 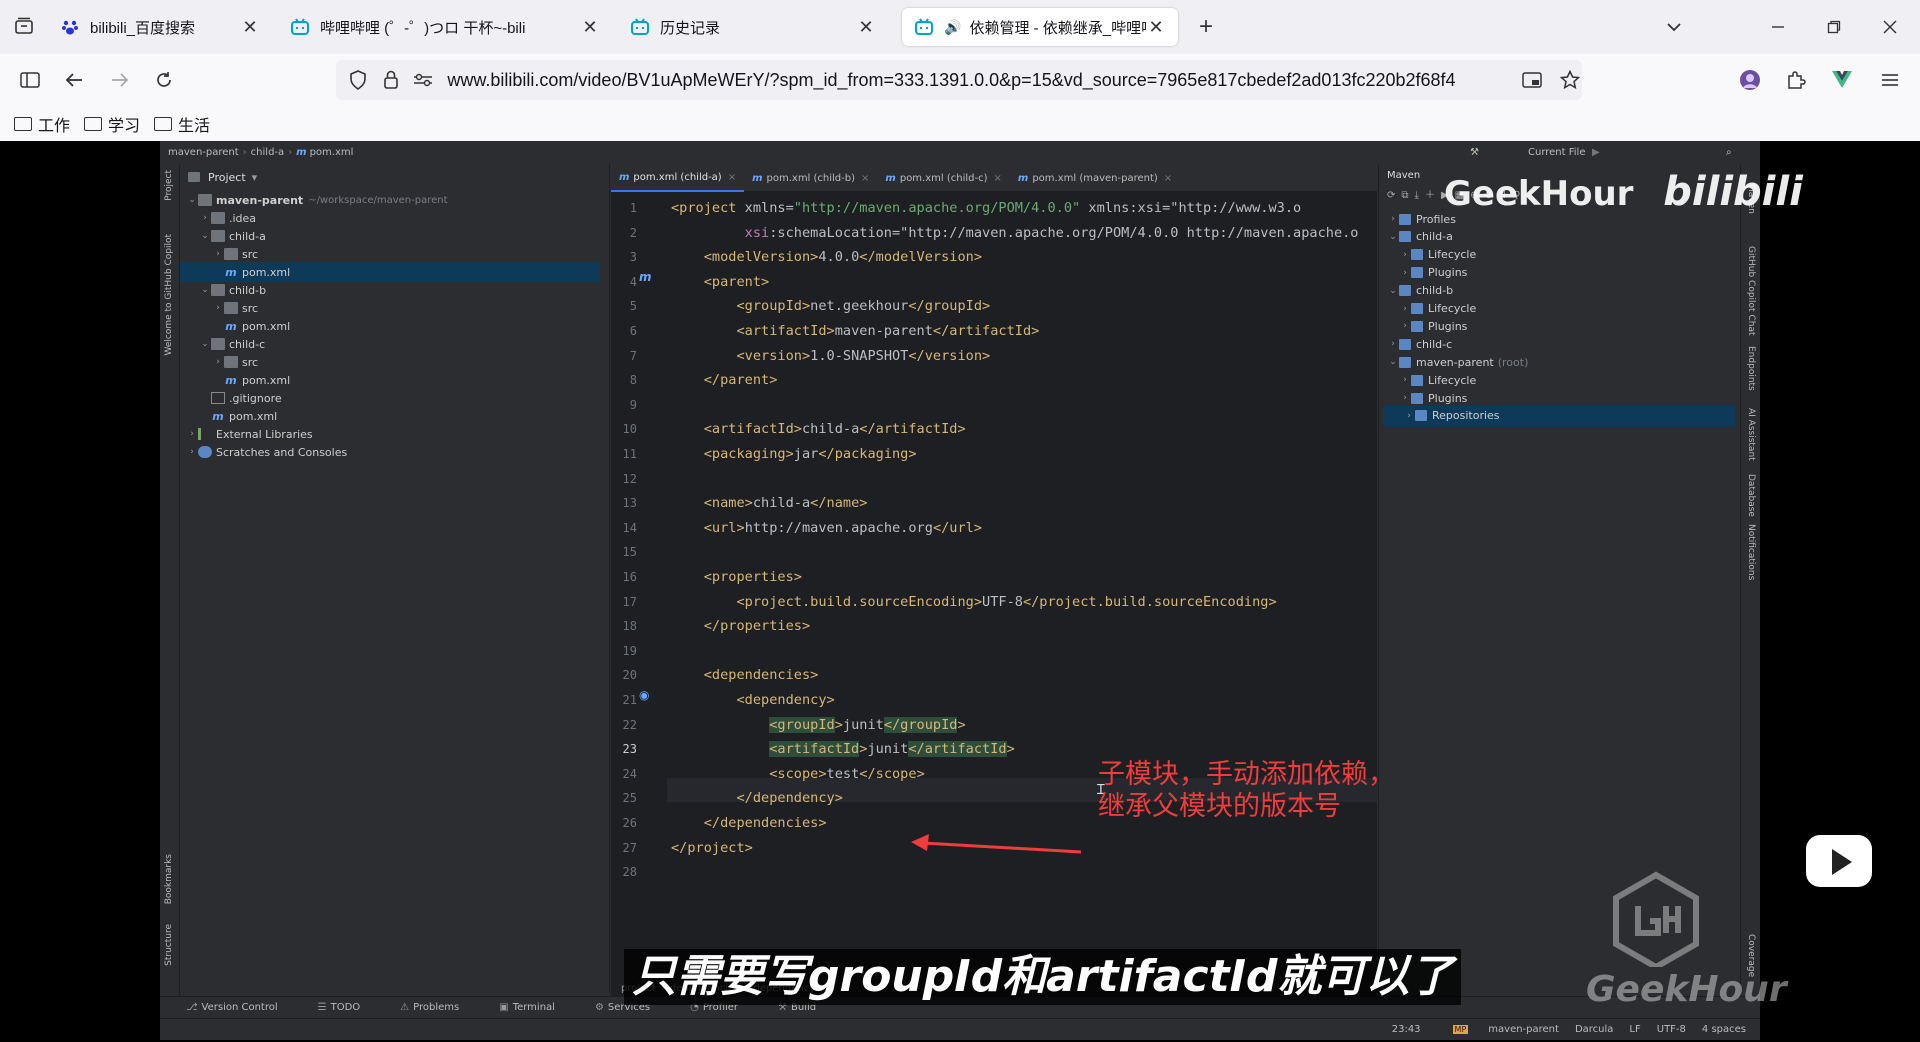 I want to click on maven-tree-item: › Repositories, so click(x=1559, y=415).